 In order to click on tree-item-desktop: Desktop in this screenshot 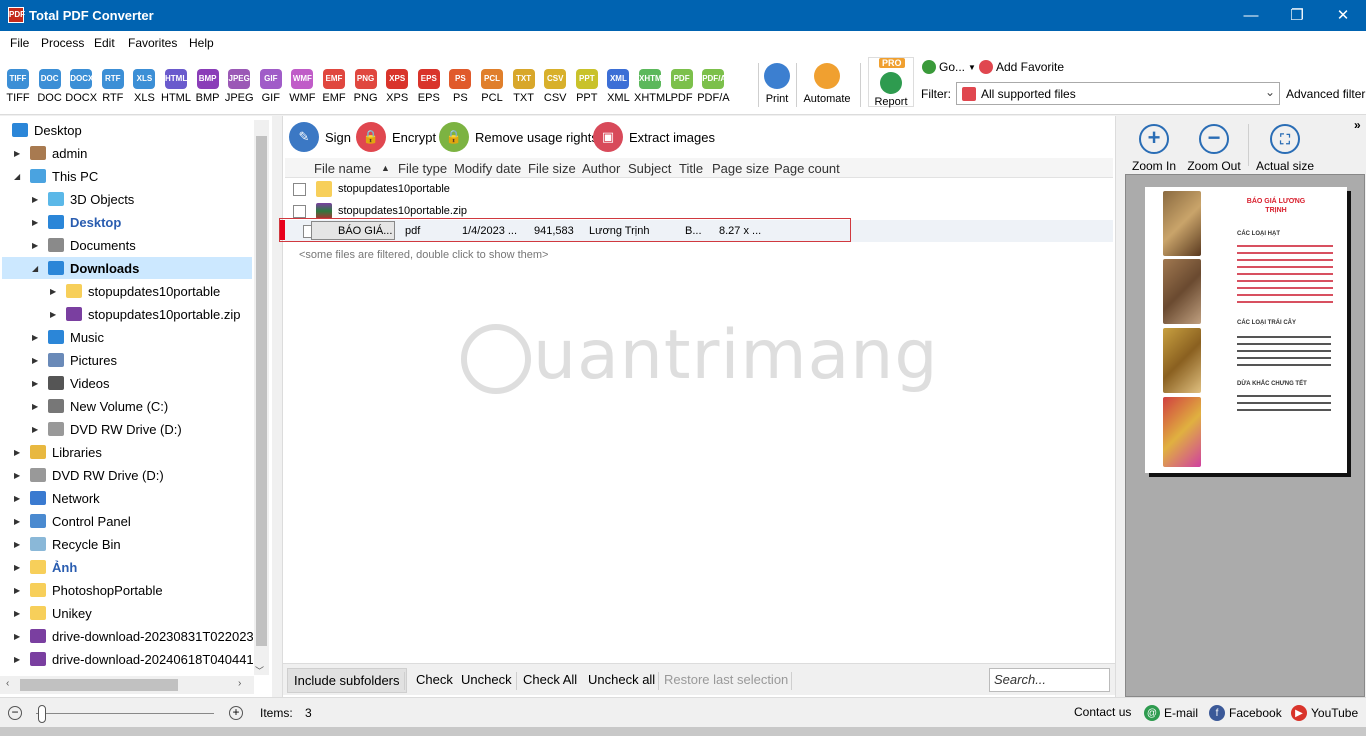, I will do `click(44, 130)`.